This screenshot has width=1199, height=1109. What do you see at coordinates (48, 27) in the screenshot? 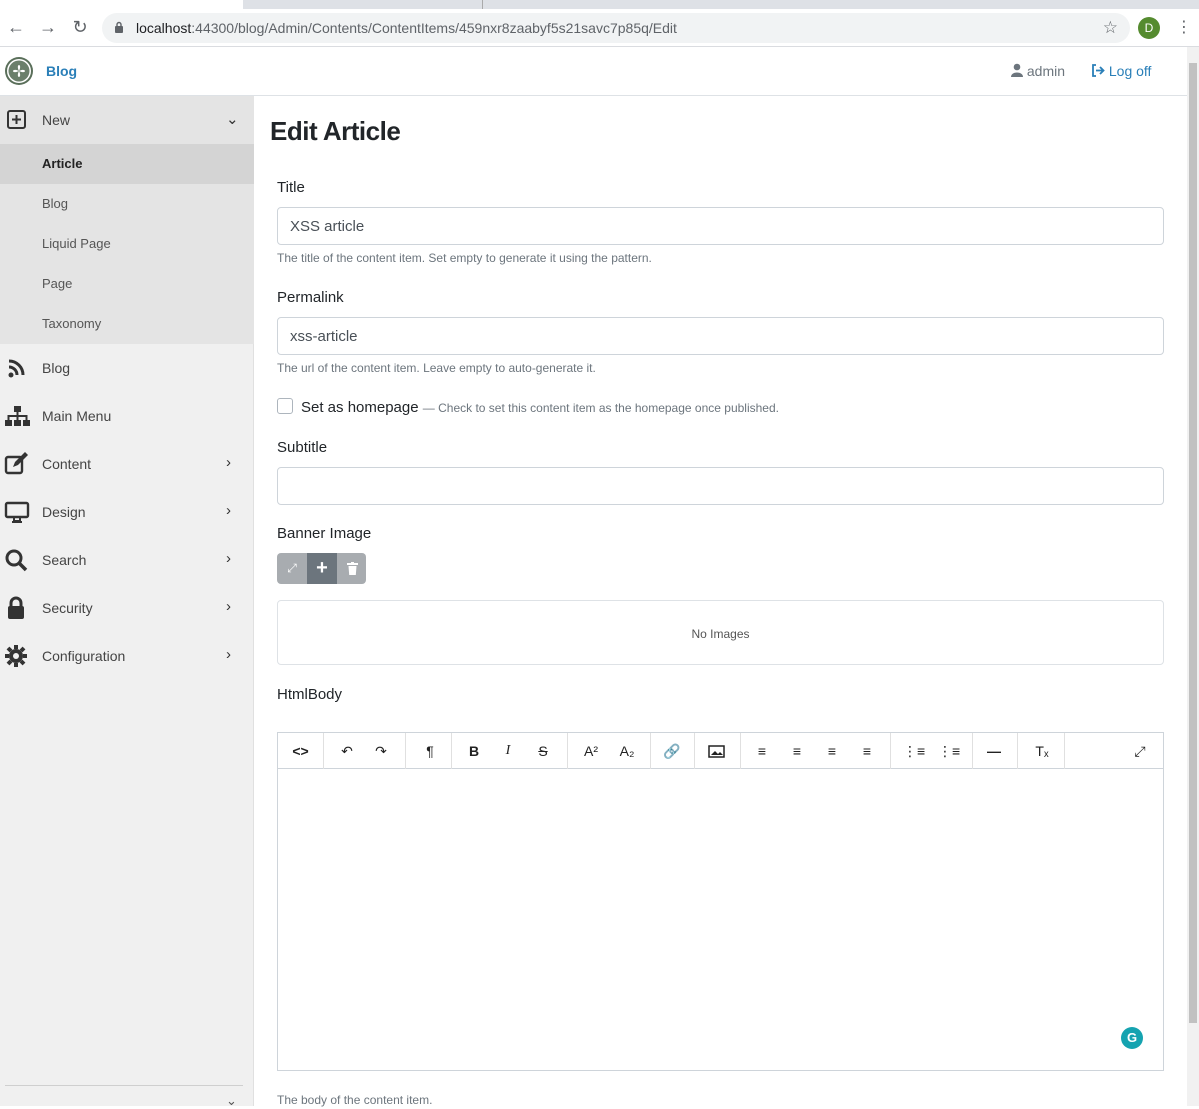
I see `forward-icon: →` at bounding box center [48, 27].